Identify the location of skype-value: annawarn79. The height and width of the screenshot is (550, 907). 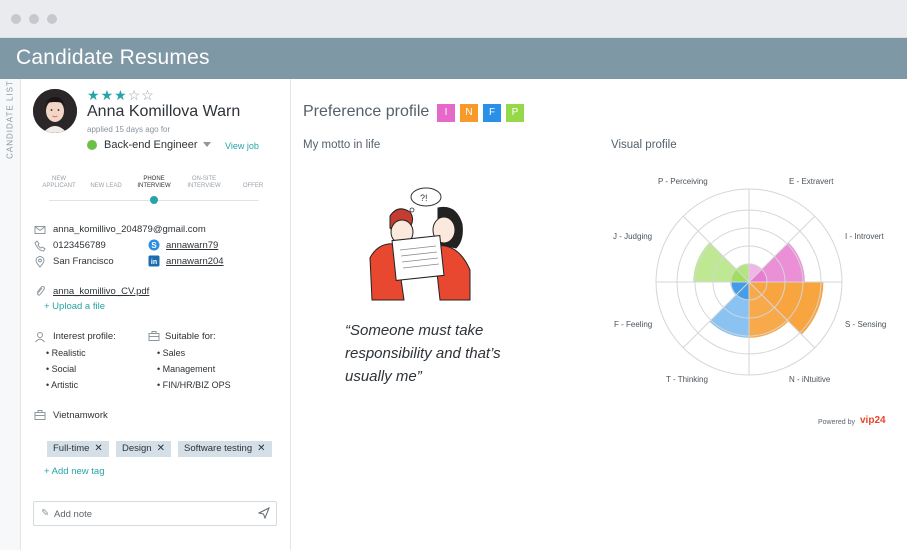
(192, 245).